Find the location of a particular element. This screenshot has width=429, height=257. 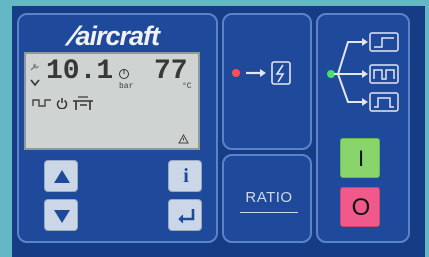

start-label: I is located at coordinates (361, 158).